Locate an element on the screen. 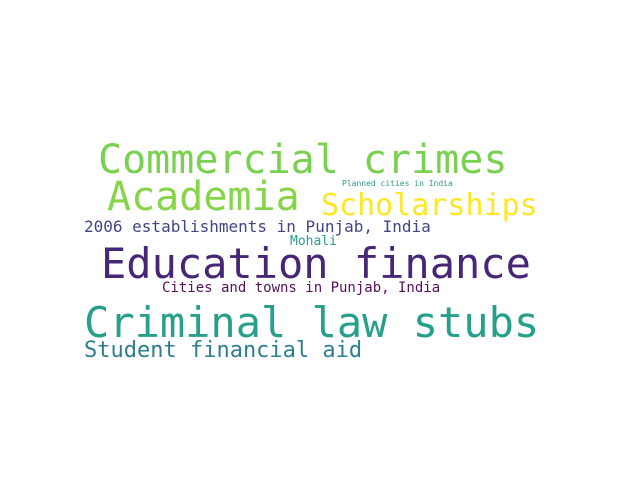  word-academia: Academia is located at coordinates (203, 197).